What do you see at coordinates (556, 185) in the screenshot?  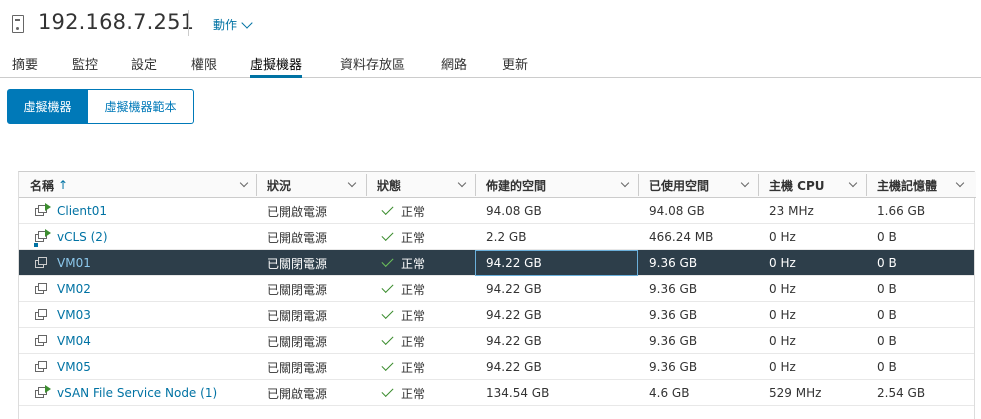 I see `column-header-provisioned: 佈建的空間` at bounding box center [556, 185].